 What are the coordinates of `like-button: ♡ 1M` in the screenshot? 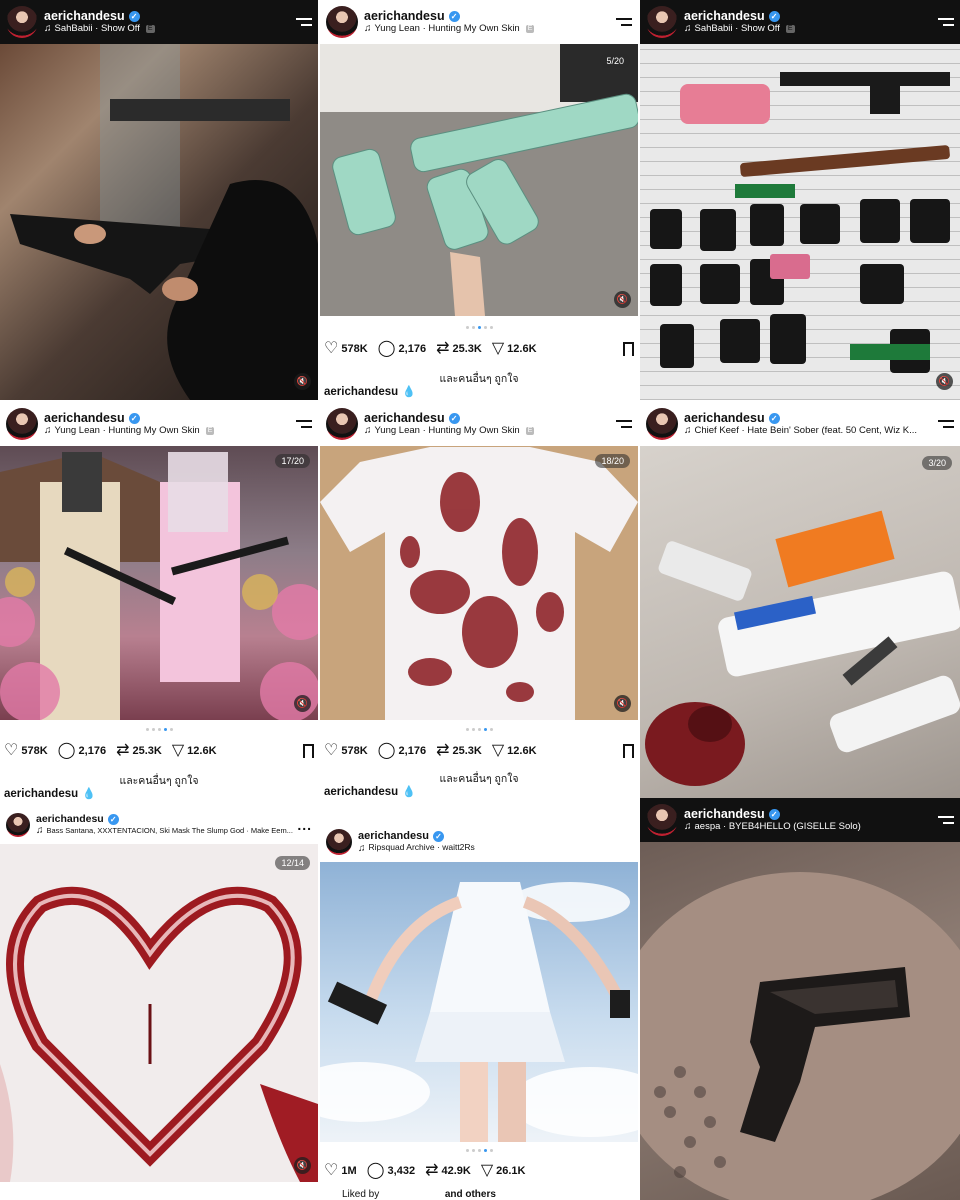 It's located at (340, 1171).